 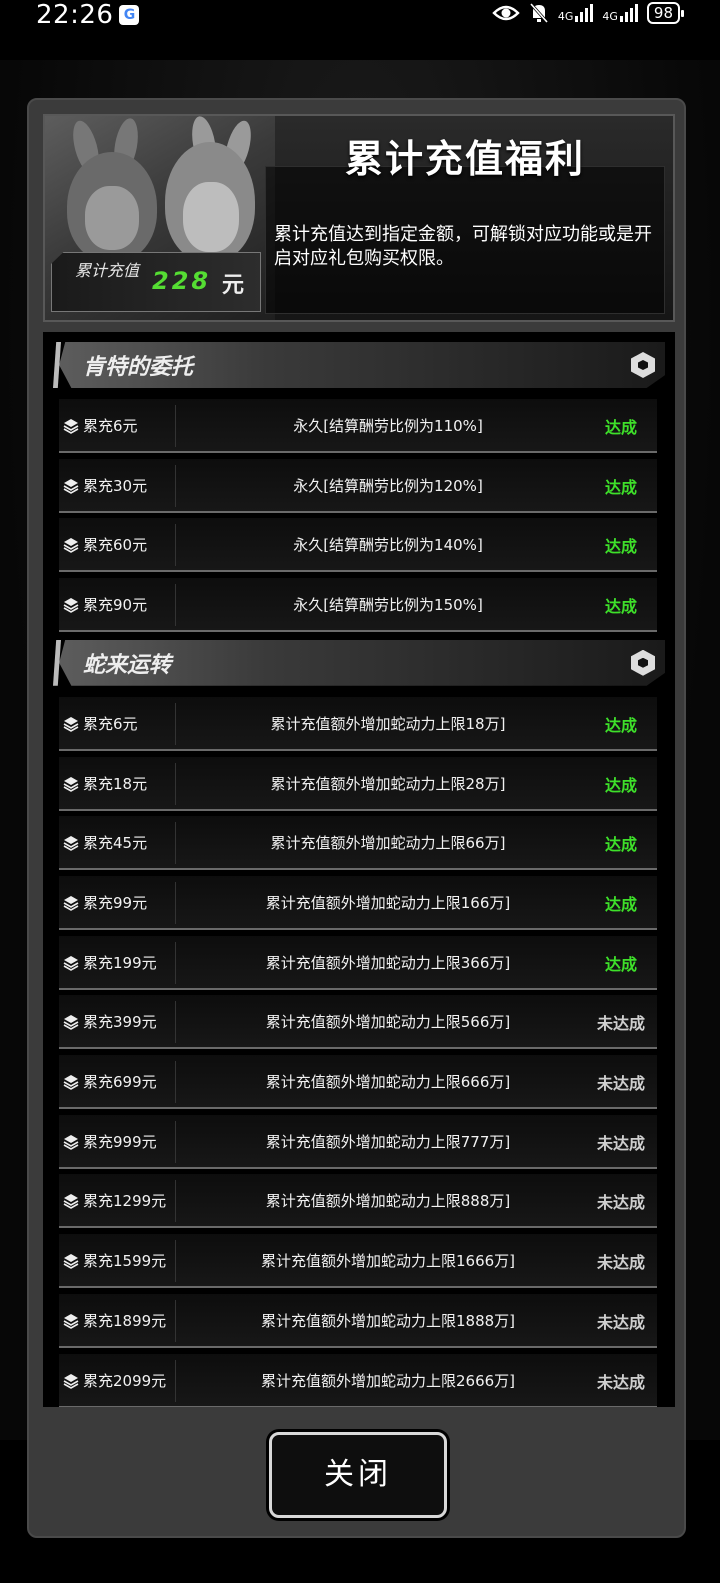 What do you see at coordinates (115, 783) in the screenshot?
I see `recharge-amount: 累充18元` at bounding box center [115, 783].